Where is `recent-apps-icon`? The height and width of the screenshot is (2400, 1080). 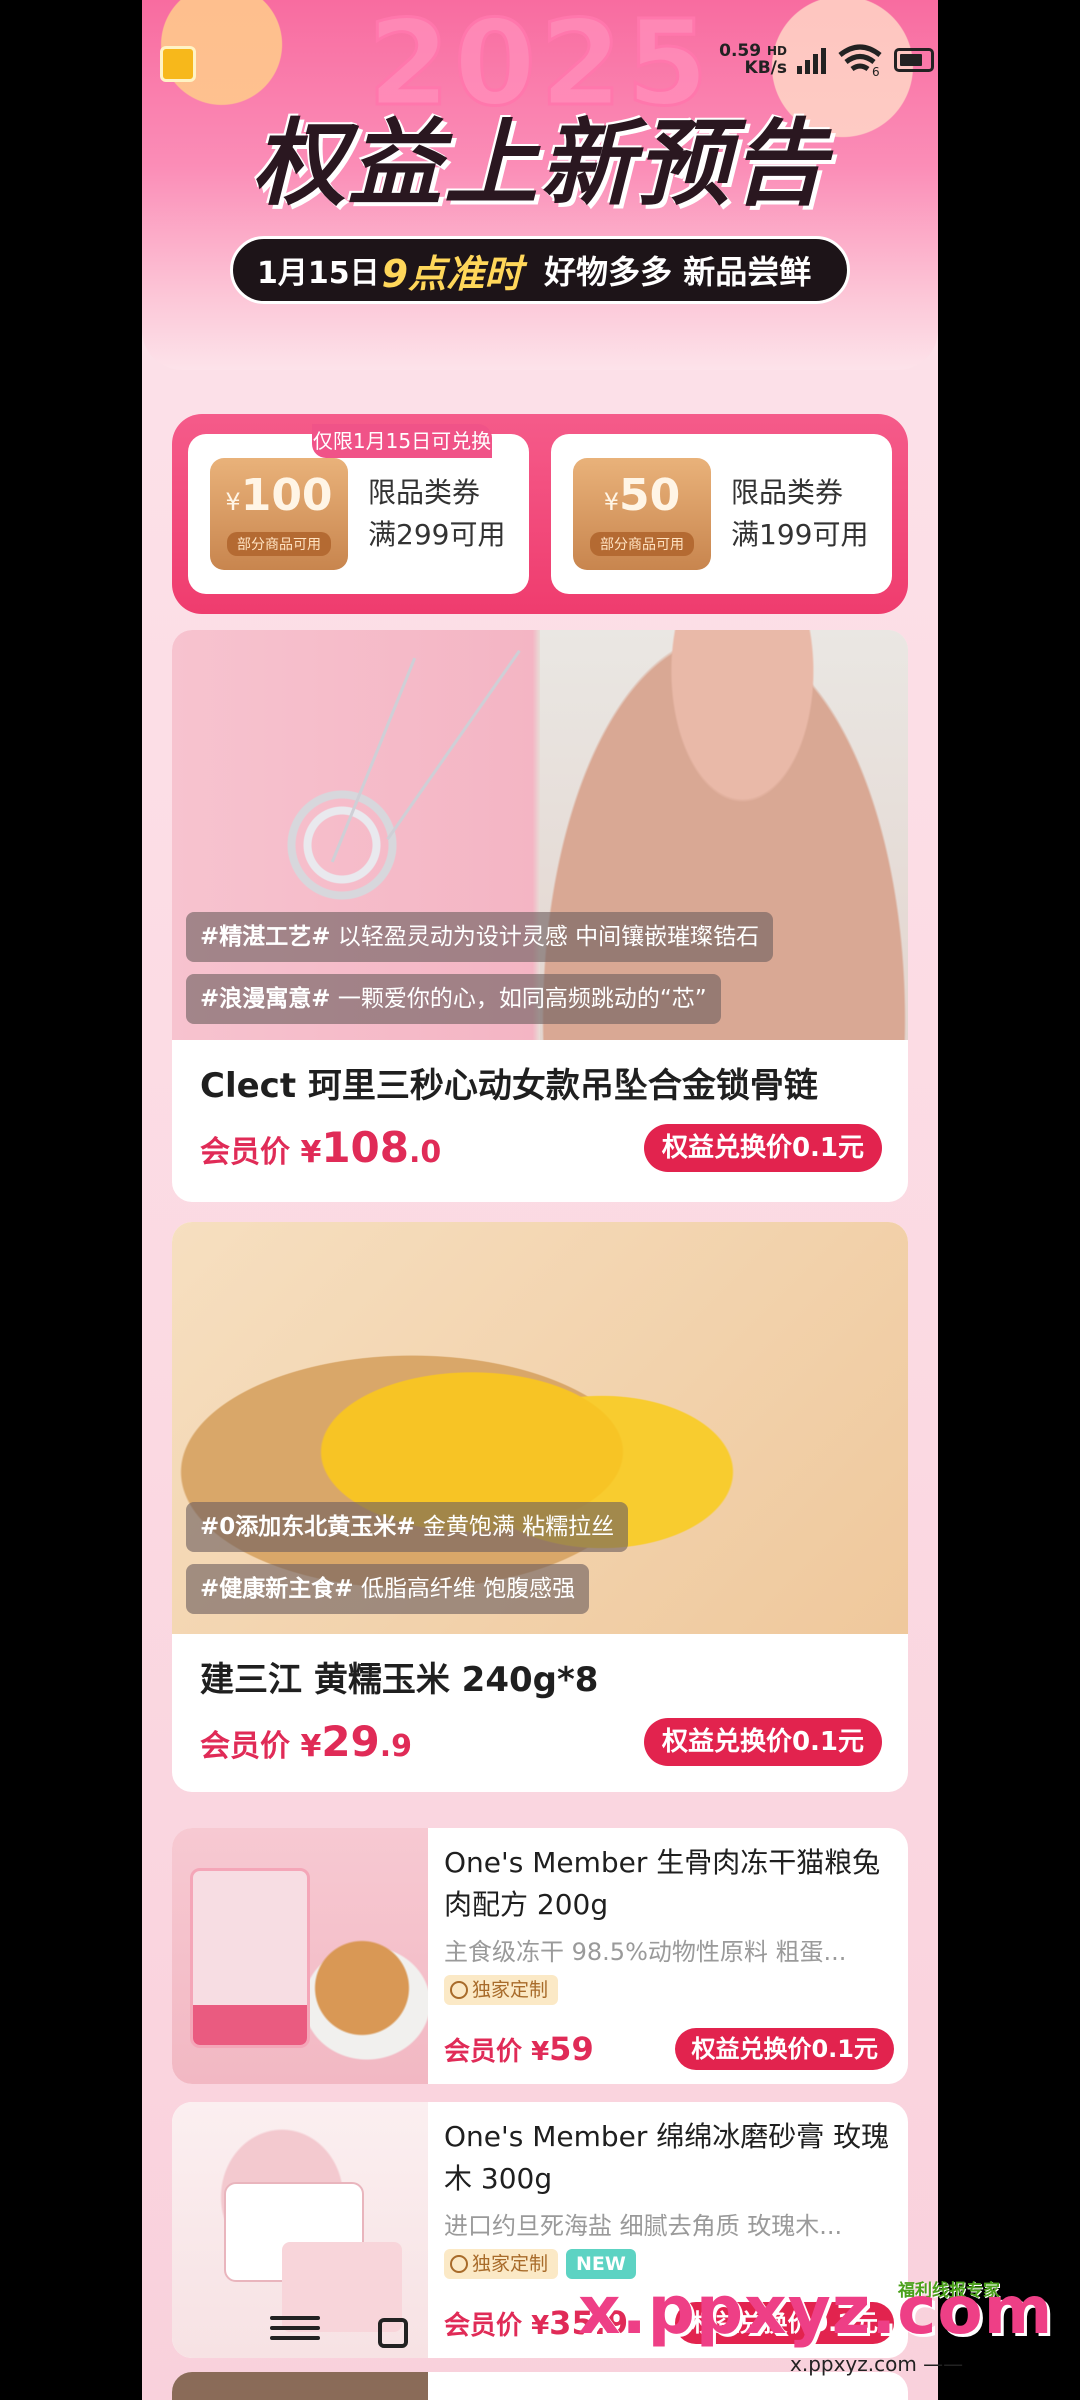
recent-apps-icon is located at coordinates (393, 2333).